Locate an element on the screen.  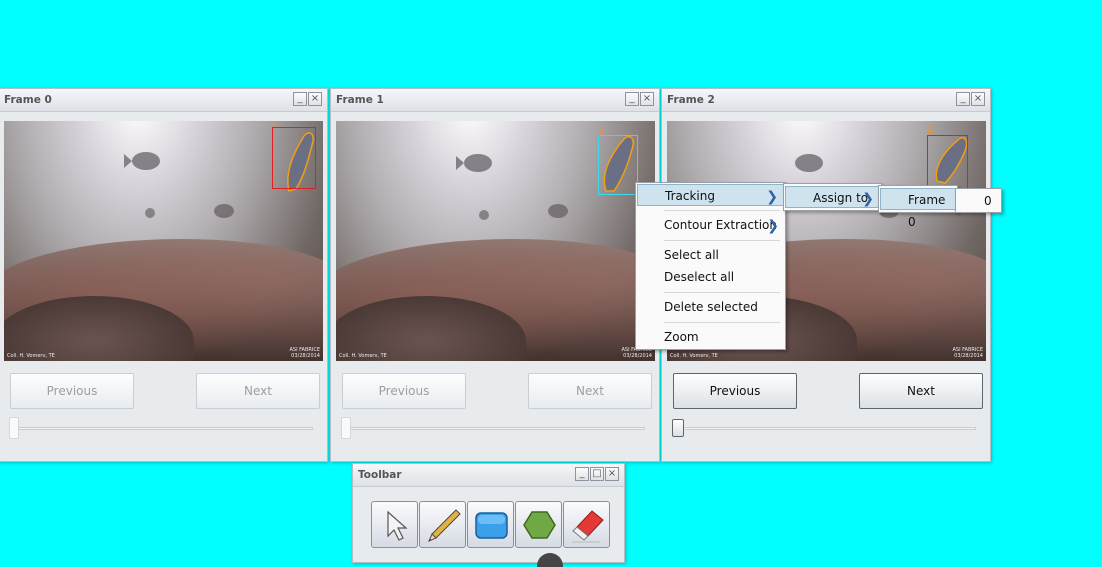
selection-box-label: 2 is located at coordinates (930, 129).